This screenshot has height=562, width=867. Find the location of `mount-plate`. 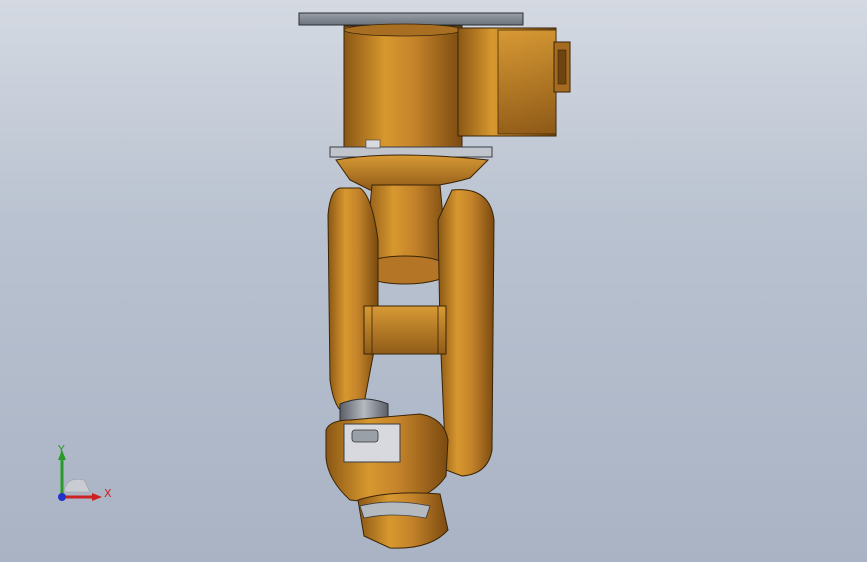

mount-plate is located at coordinates (411, 19).